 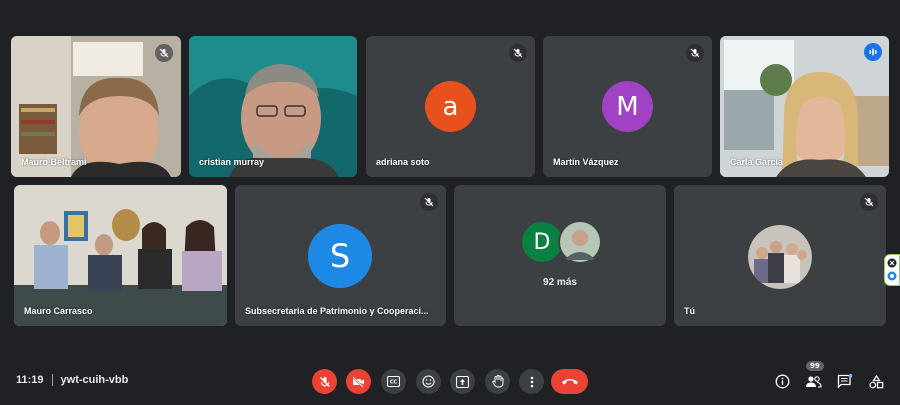 I want to click on reactions-button, so click(x=428, y=381).